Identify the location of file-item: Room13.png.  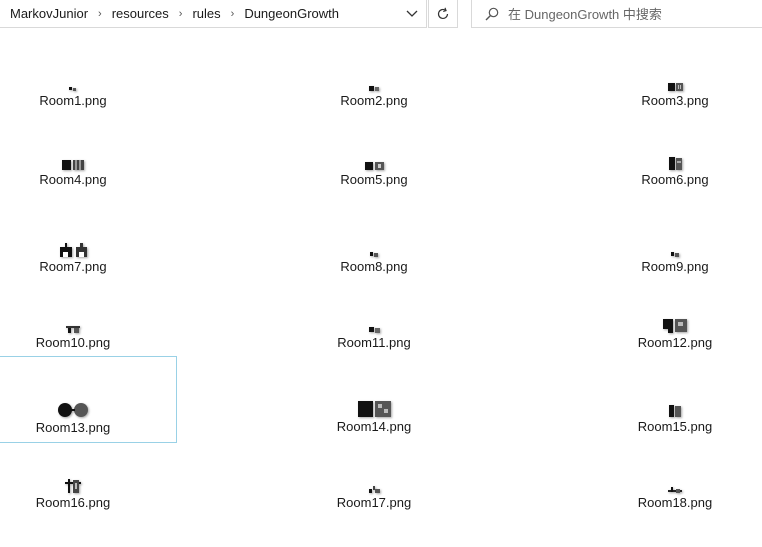
(88, 399).